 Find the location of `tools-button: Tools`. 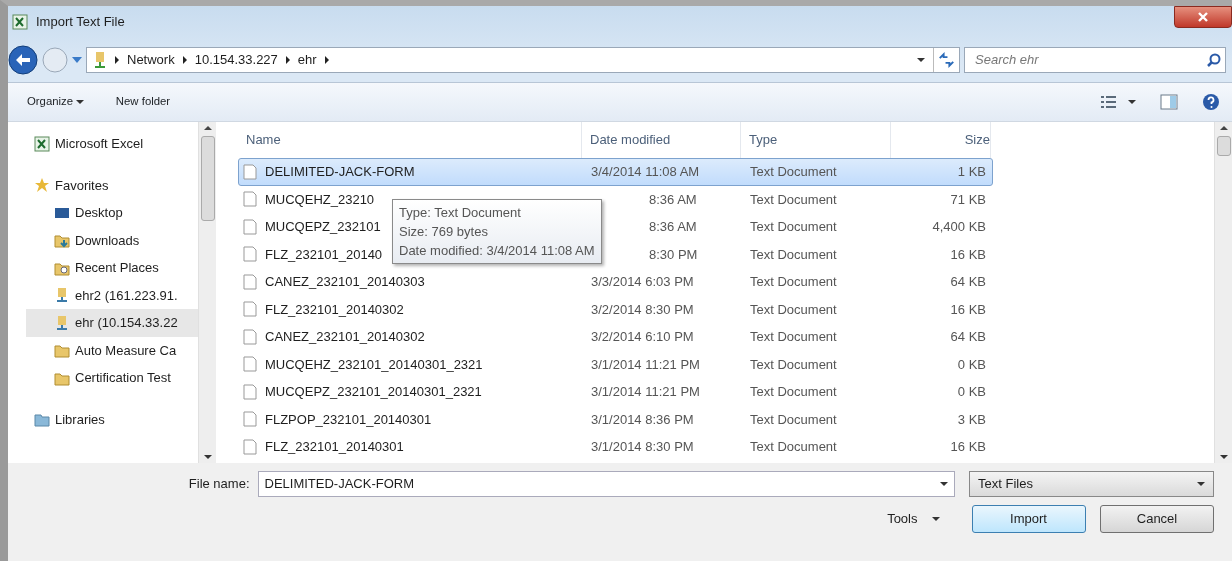

tools-button: Tools is located at coordinates (913, 519).